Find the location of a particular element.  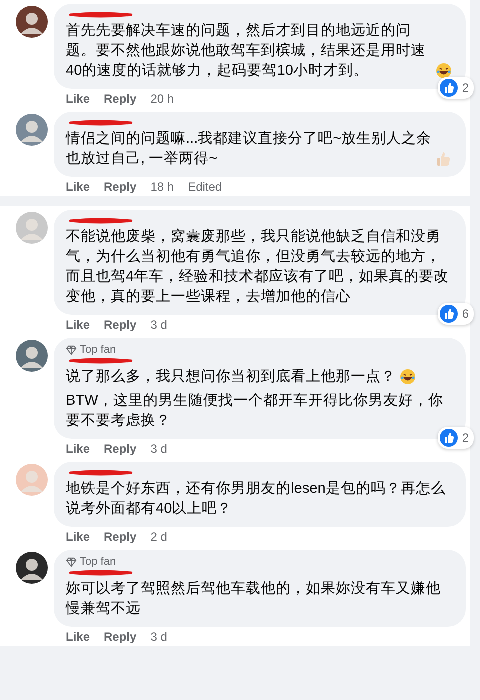

thumbs-up-emoji-icon is located at coordinates (444, 159).